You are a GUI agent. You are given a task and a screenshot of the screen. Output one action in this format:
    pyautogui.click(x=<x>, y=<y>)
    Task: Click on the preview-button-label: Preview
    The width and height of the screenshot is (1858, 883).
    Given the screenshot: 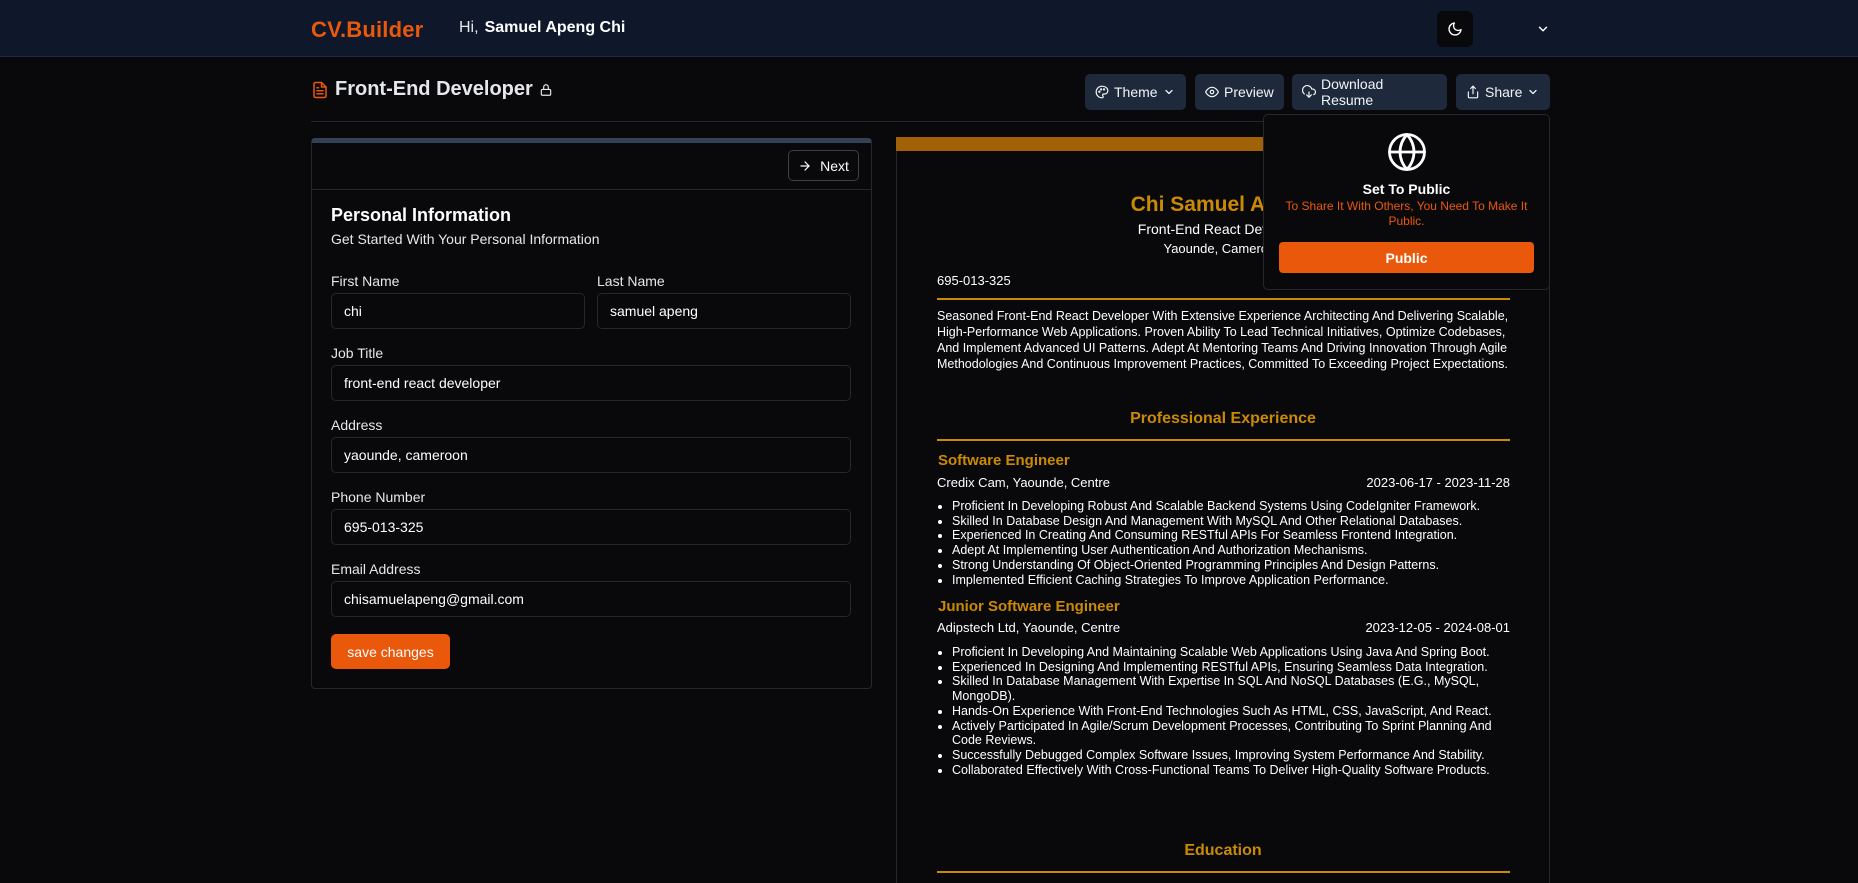 What is the action you would take?
    pyautogui.click(x=1249, y=92)
    